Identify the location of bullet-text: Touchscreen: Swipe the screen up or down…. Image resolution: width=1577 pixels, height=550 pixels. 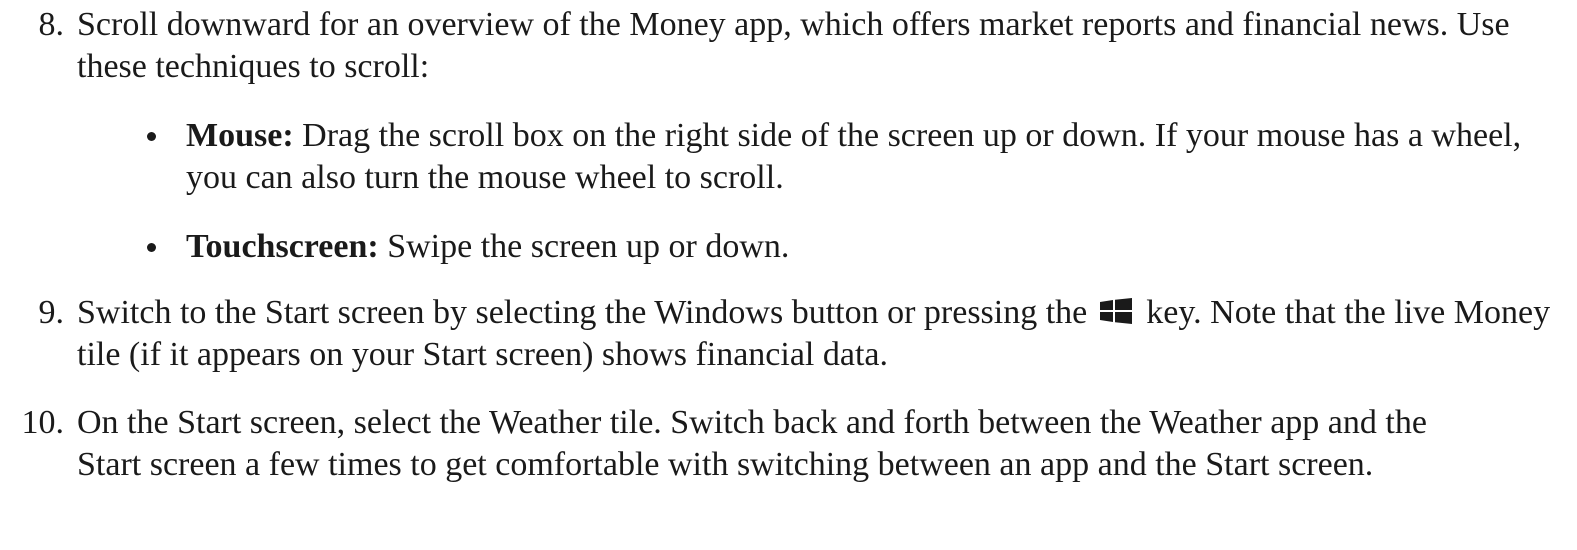
(866, 247).